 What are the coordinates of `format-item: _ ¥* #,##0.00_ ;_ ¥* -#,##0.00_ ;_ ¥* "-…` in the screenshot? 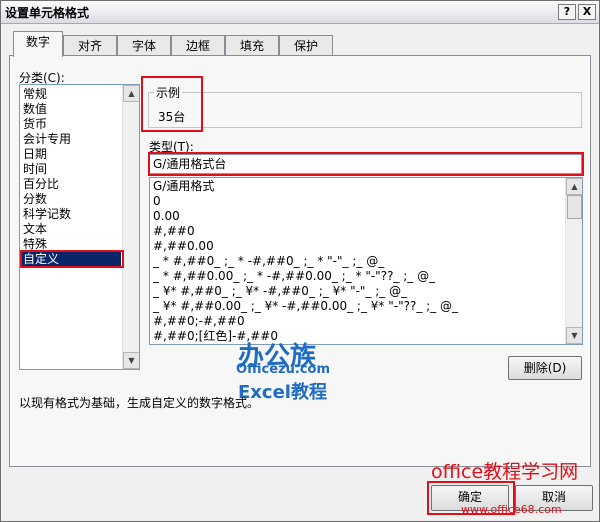 It's located at (305, 306).